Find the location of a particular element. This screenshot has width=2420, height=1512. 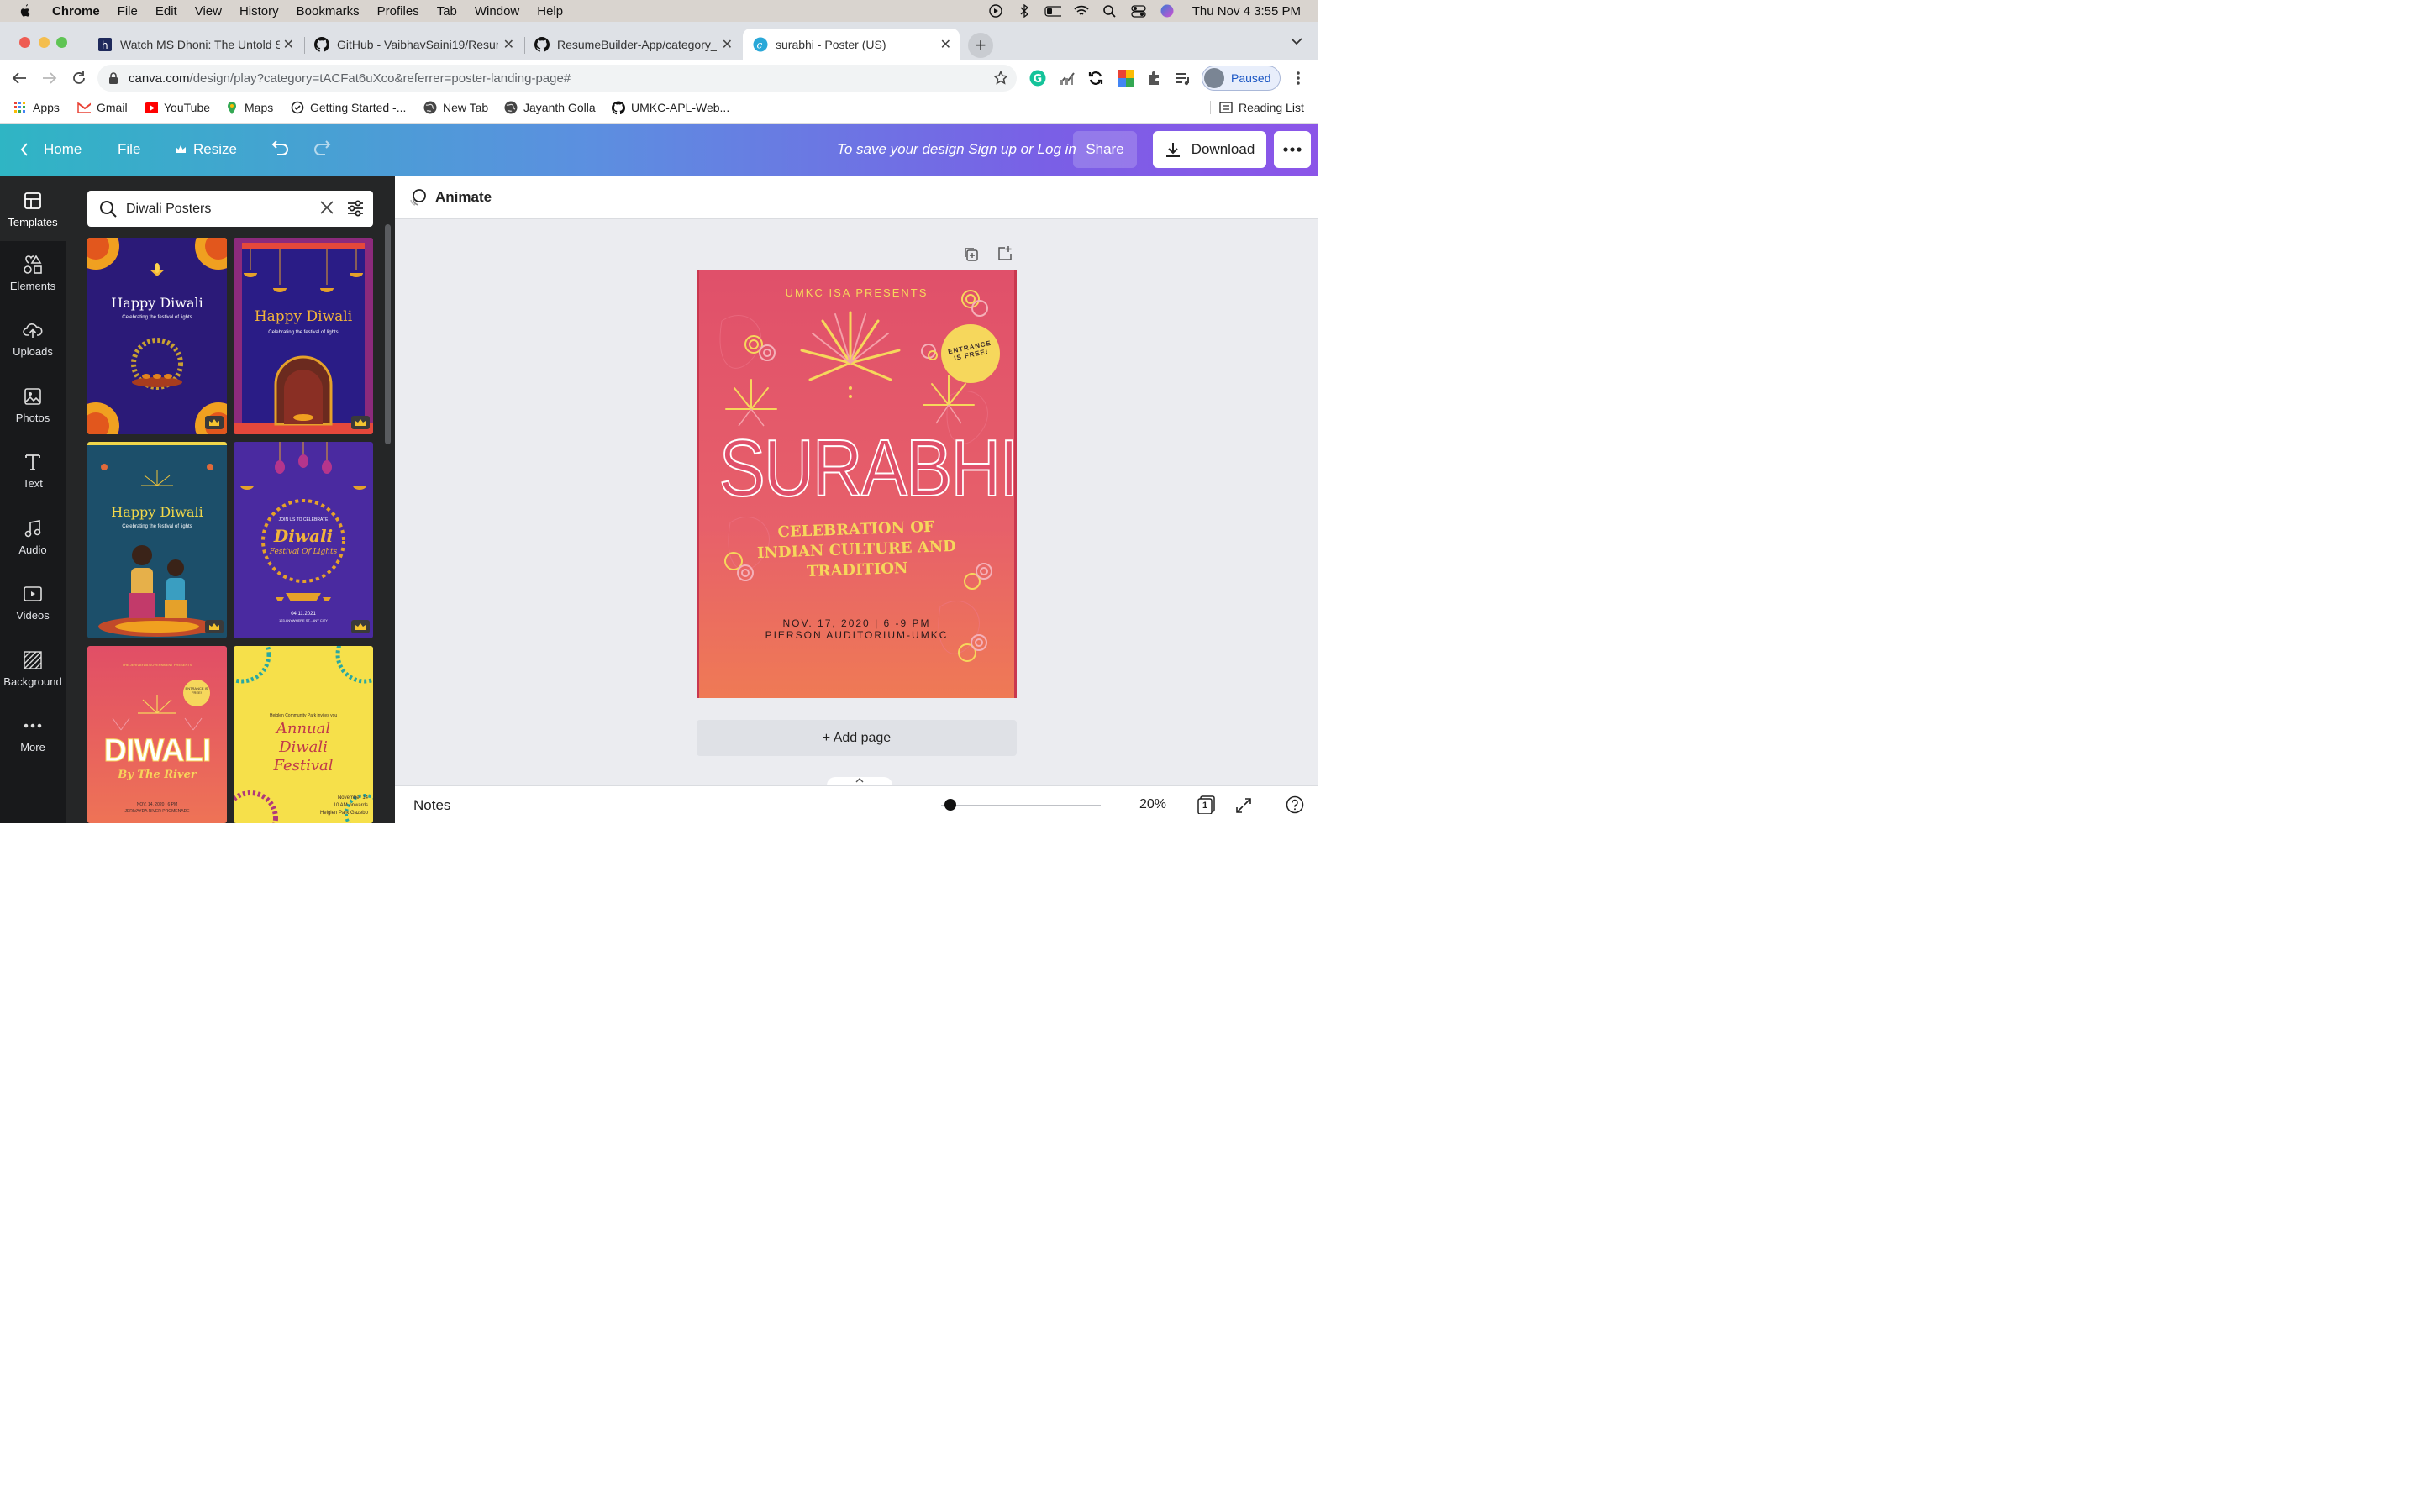

reading-list-button: Reading List is located at coordinates (1257, 107).